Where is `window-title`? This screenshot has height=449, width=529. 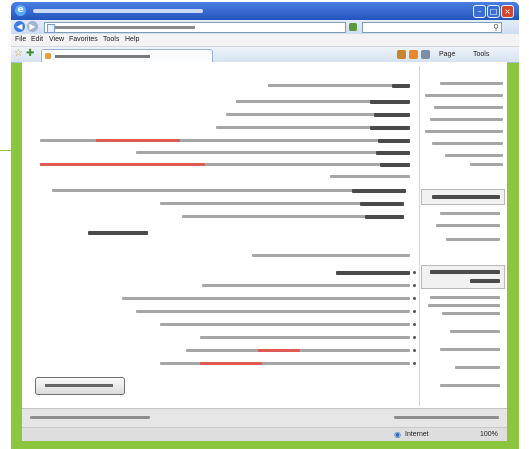
window-title is located at coordinates (118, 11).